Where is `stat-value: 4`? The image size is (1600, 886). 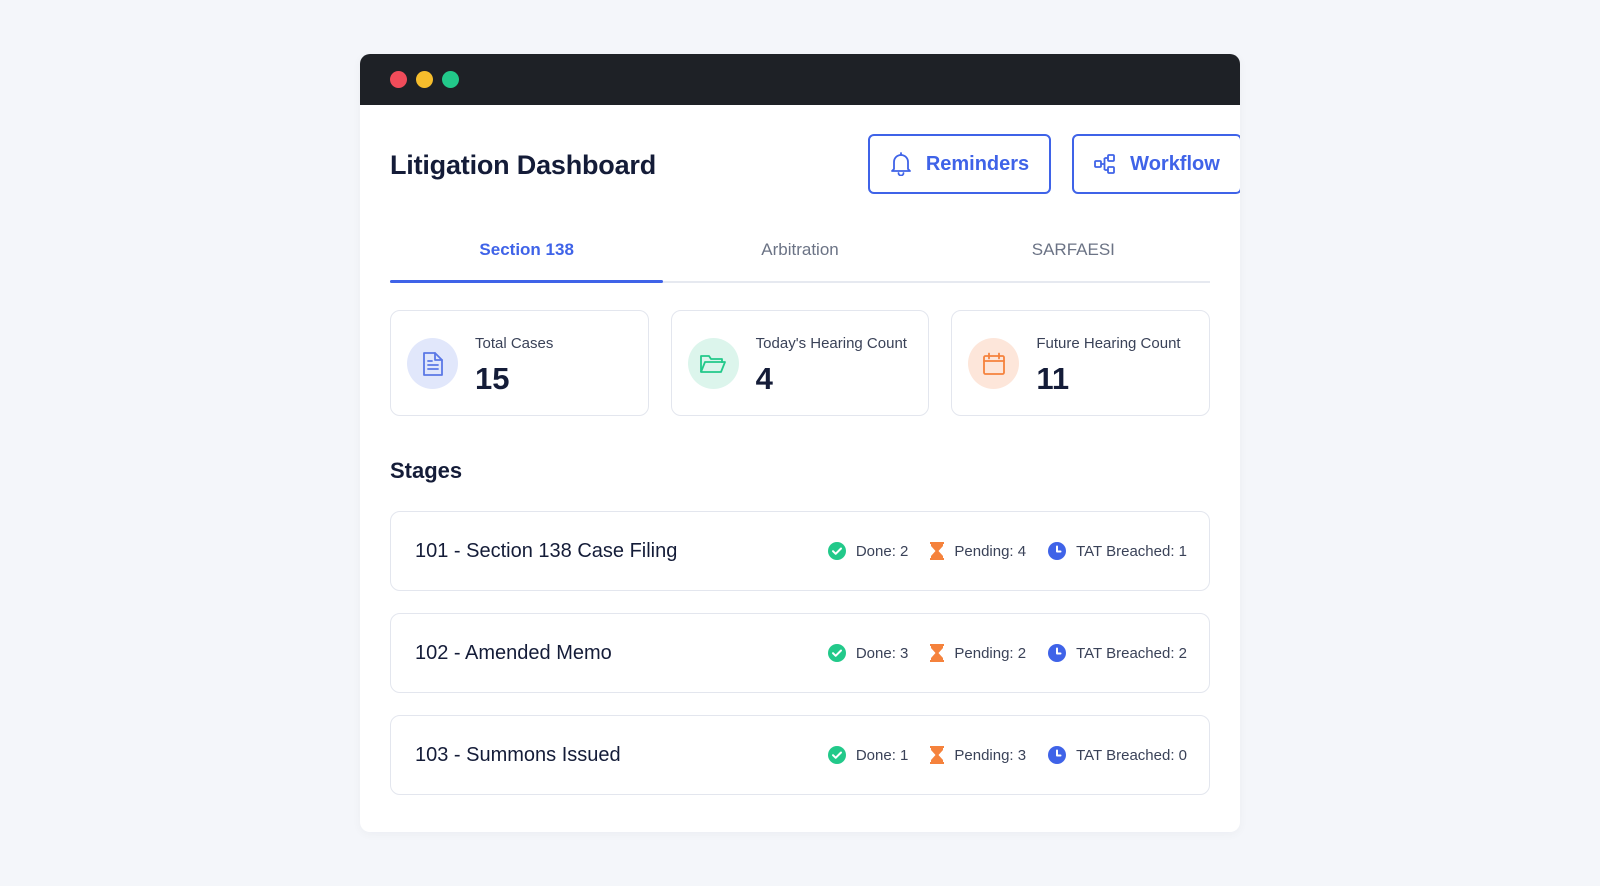 stat-value: 4 is located at coordinates (764, 378).